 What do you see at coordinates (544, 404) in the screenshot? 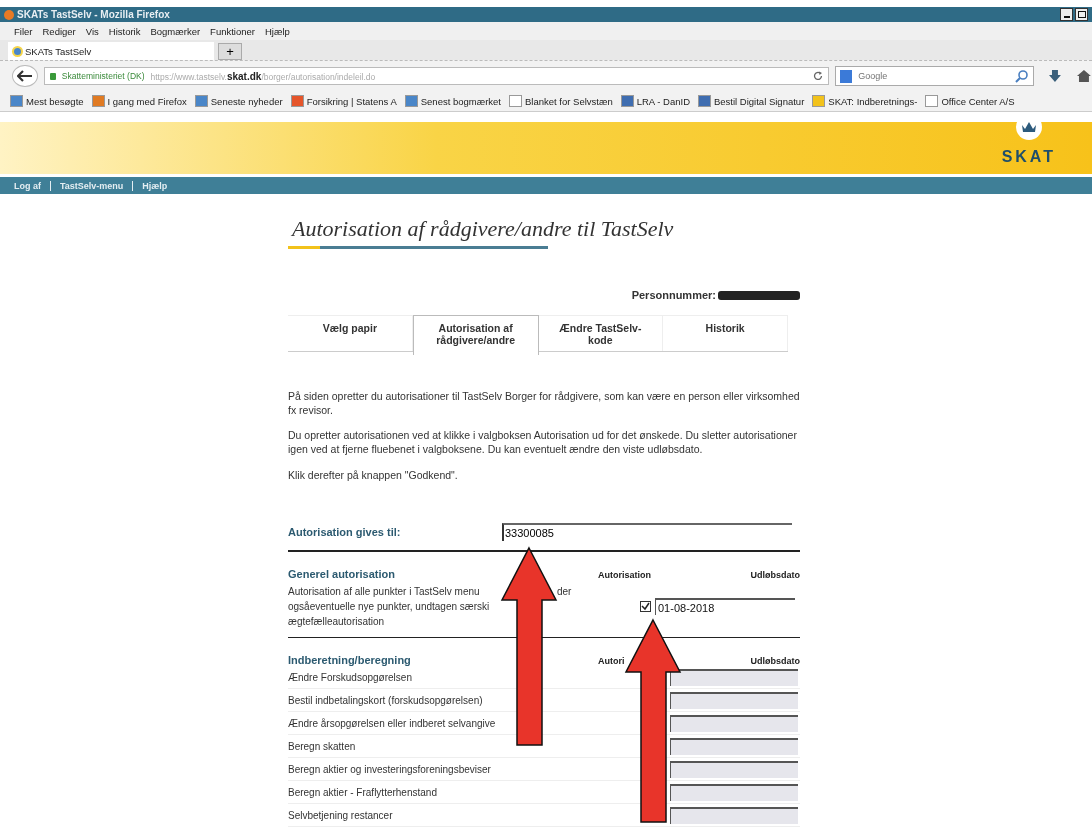
I see `info-paragraph: På siden opretter du autorisationer til TastSelv Borger for rådgivere, som kan være en person eller virksomhed fx revisor.` at bounding box center [544, 404].